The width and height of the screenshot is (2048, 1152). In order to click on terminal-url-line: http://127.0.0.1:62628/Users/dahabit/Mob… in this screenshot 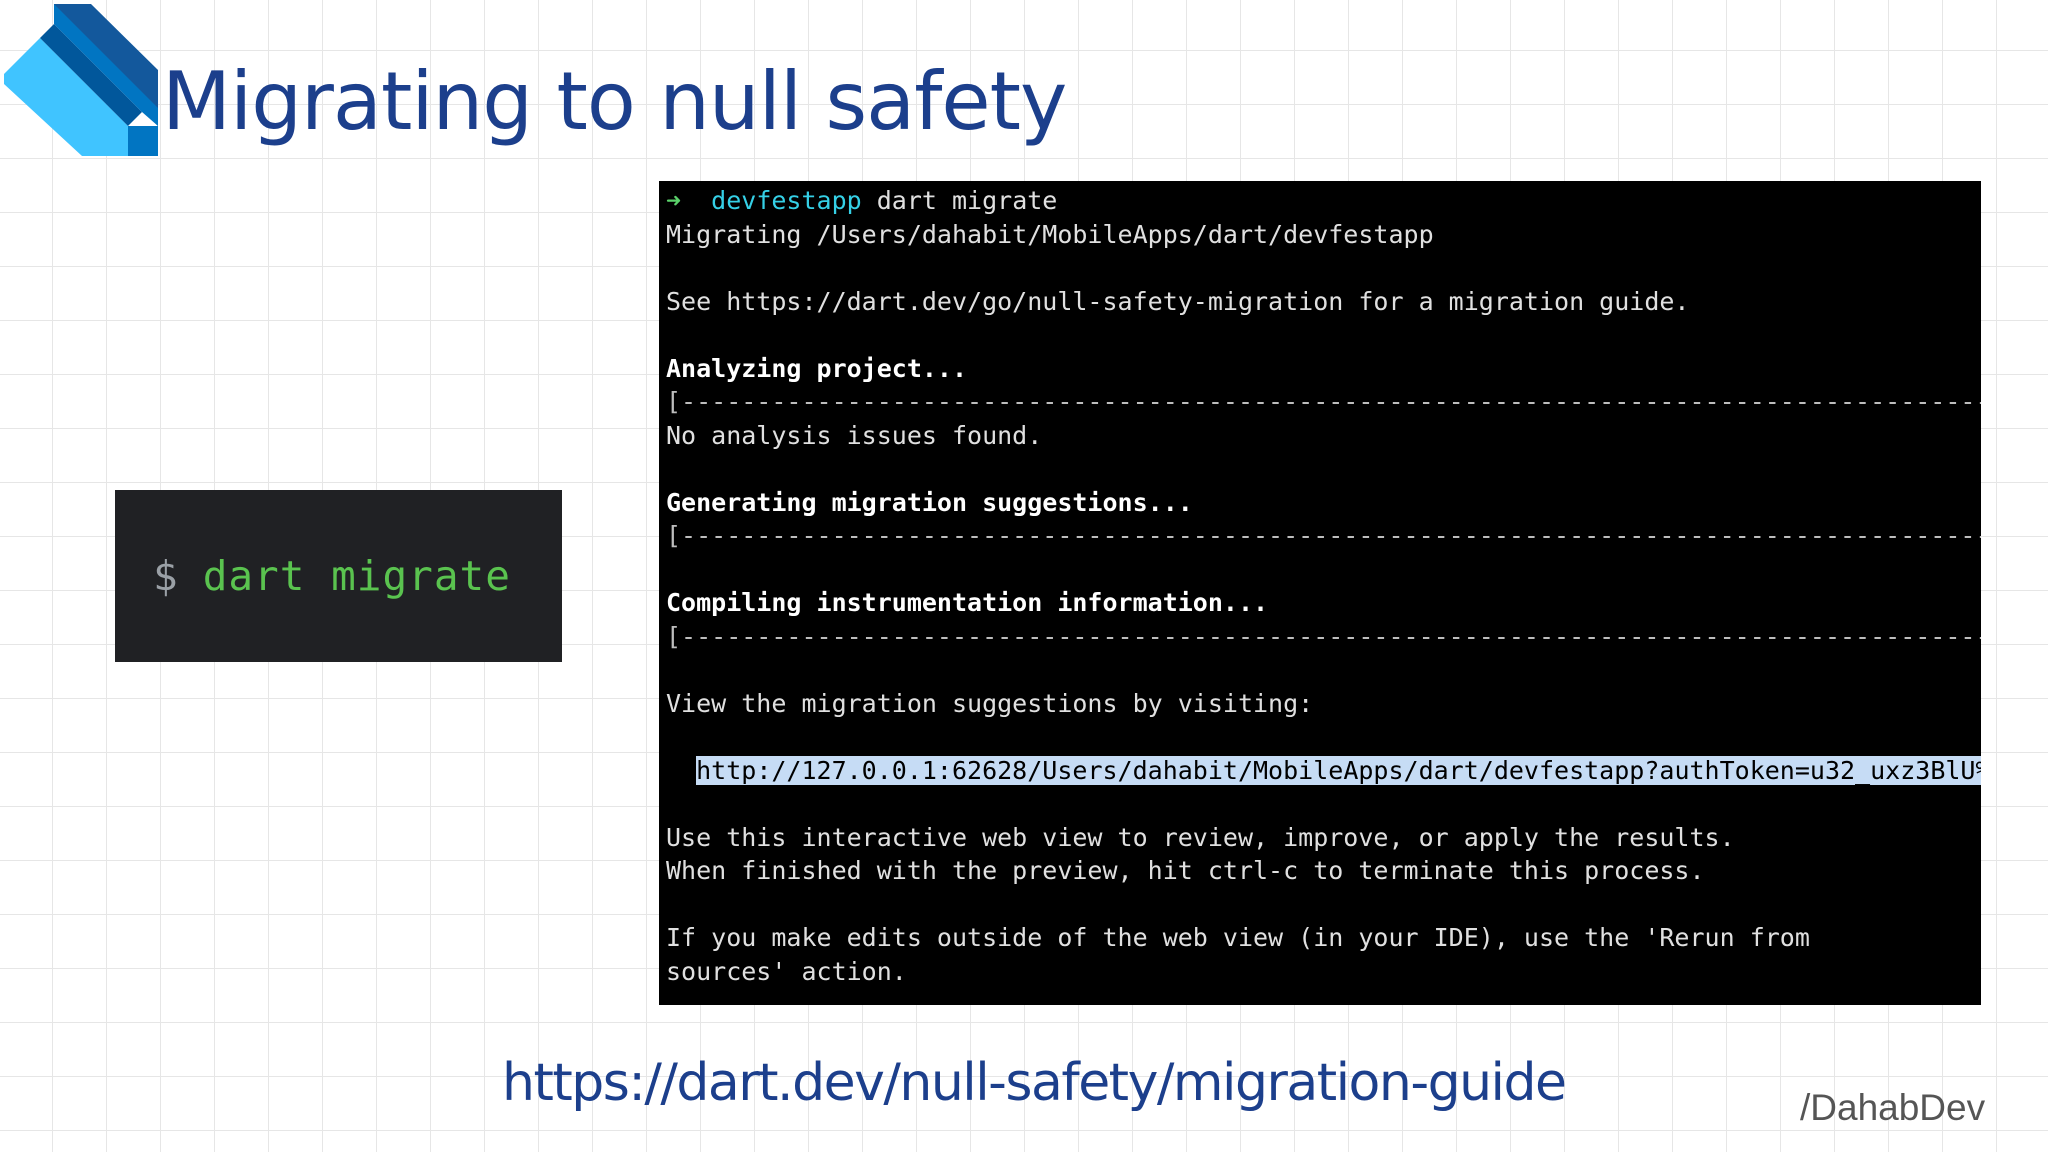, I will do `click(1323, 771)`.